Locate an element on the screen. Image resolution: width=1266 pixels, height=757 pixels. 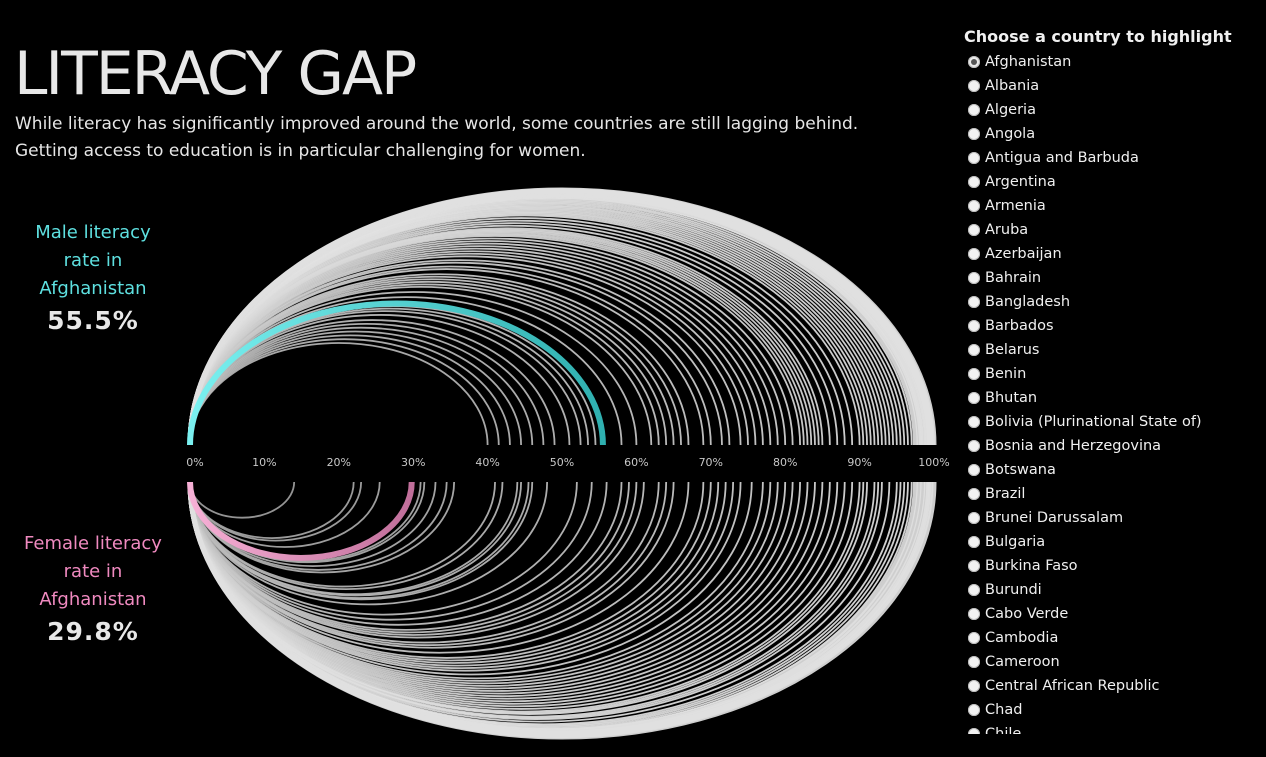
country-option-label: Afghanistan is located at coordinates (1028, 62).